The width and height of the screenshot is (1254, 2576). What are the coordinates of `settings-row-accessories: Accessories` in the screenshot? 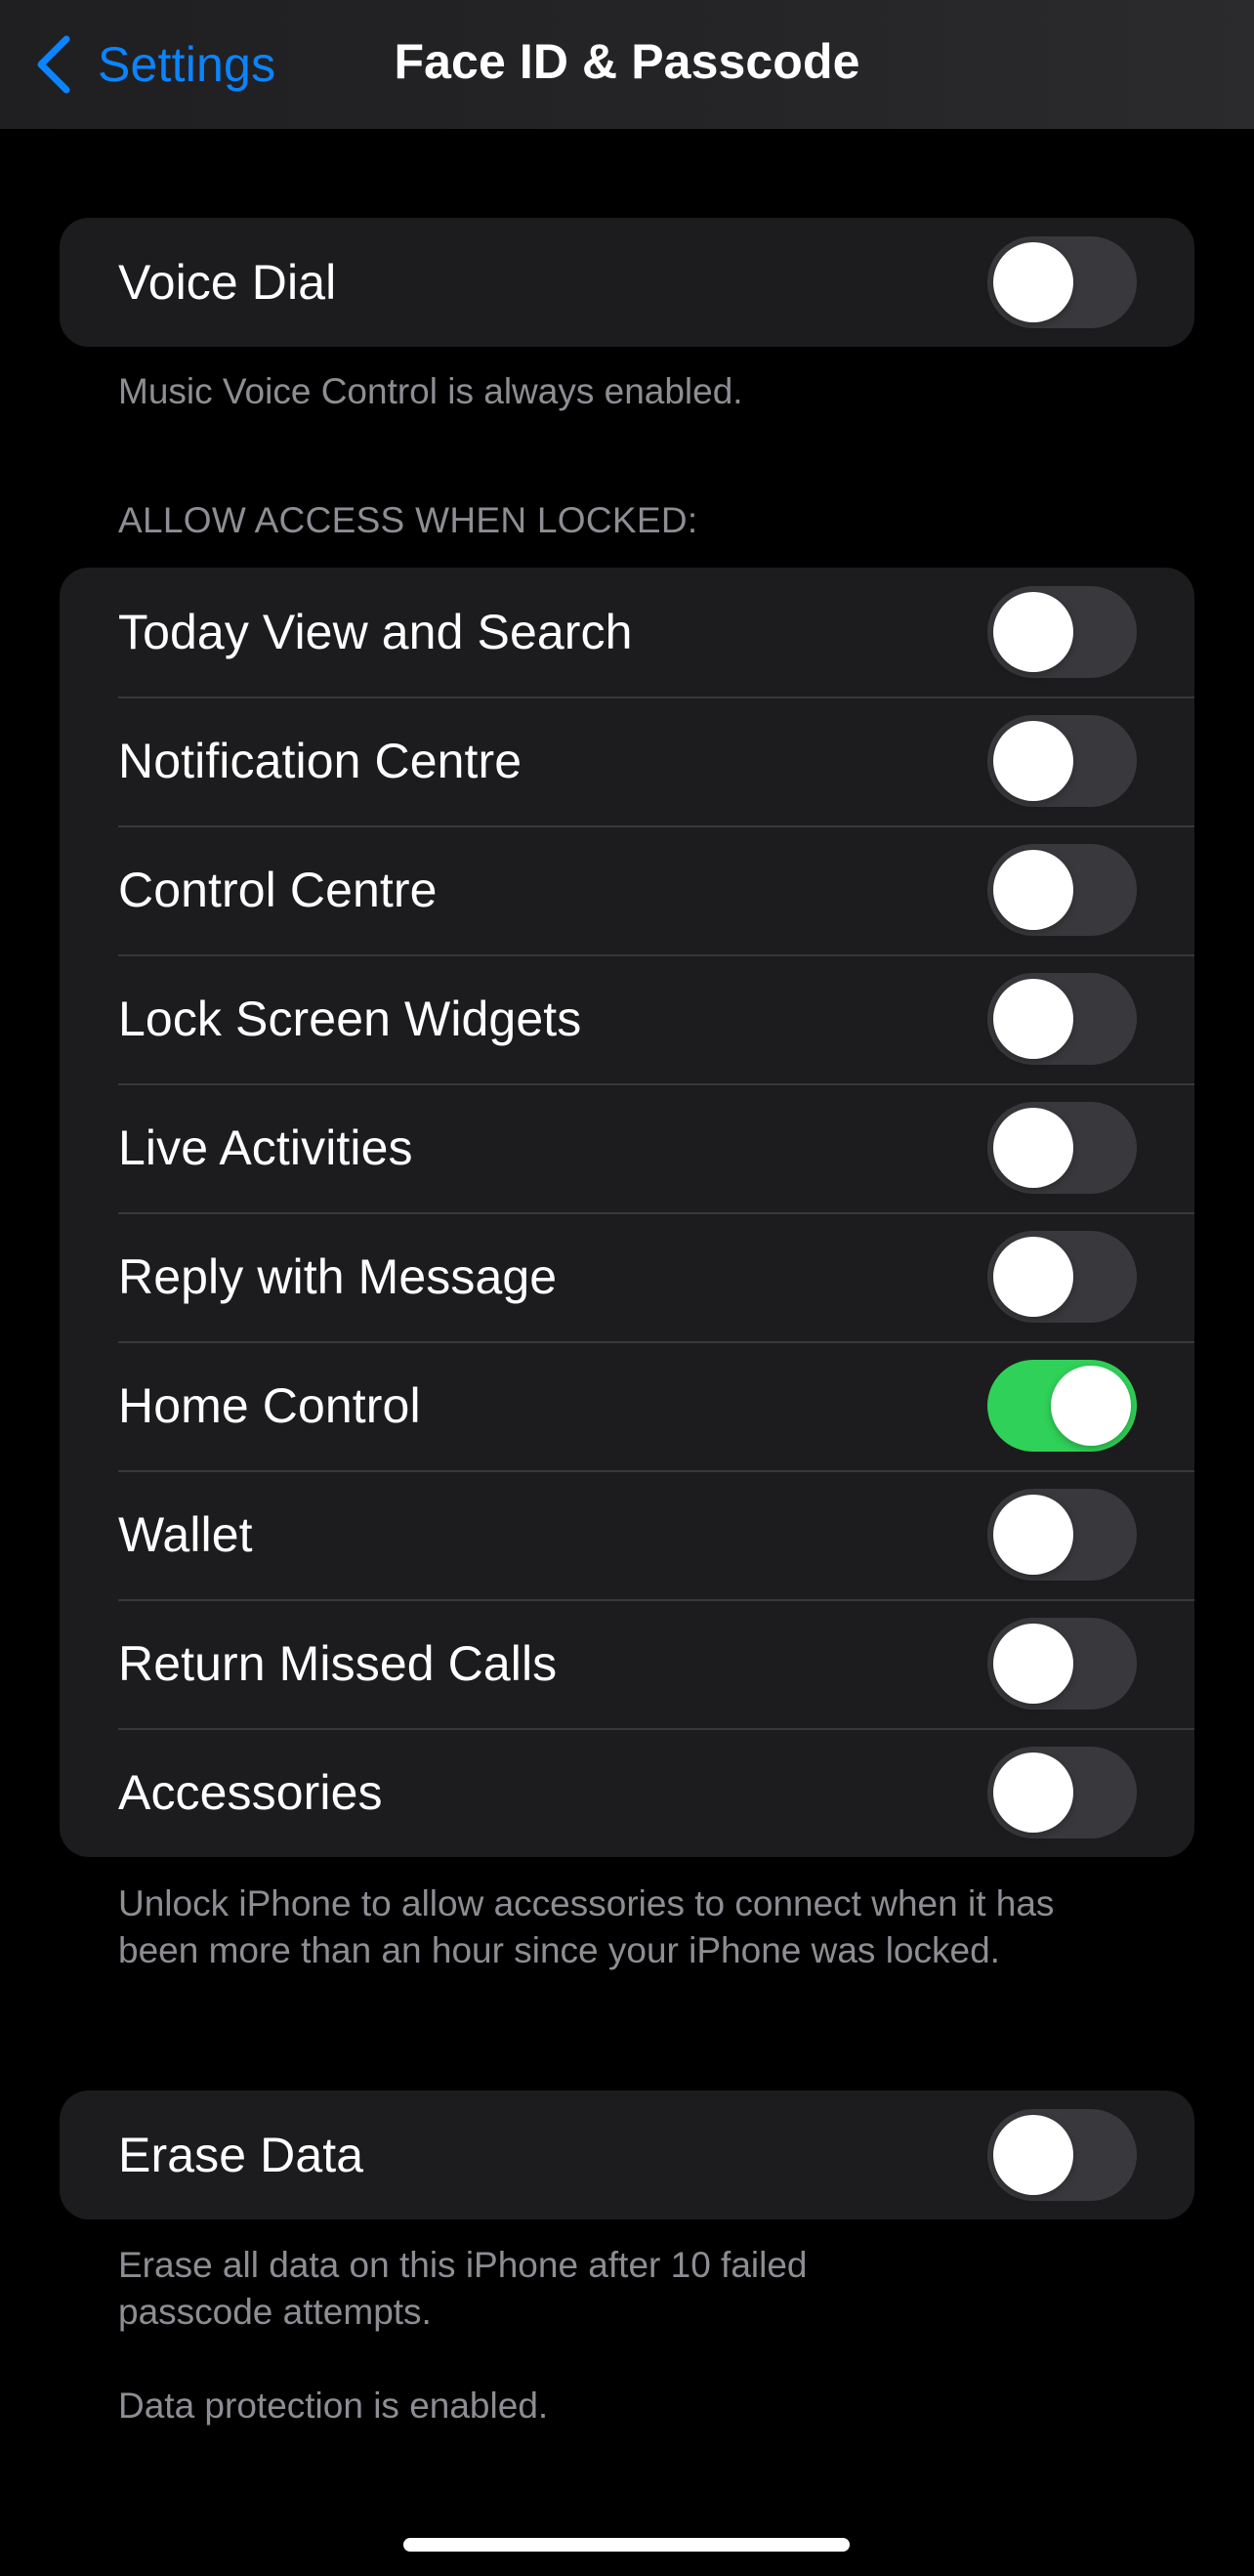 It's located at (627, 1792).